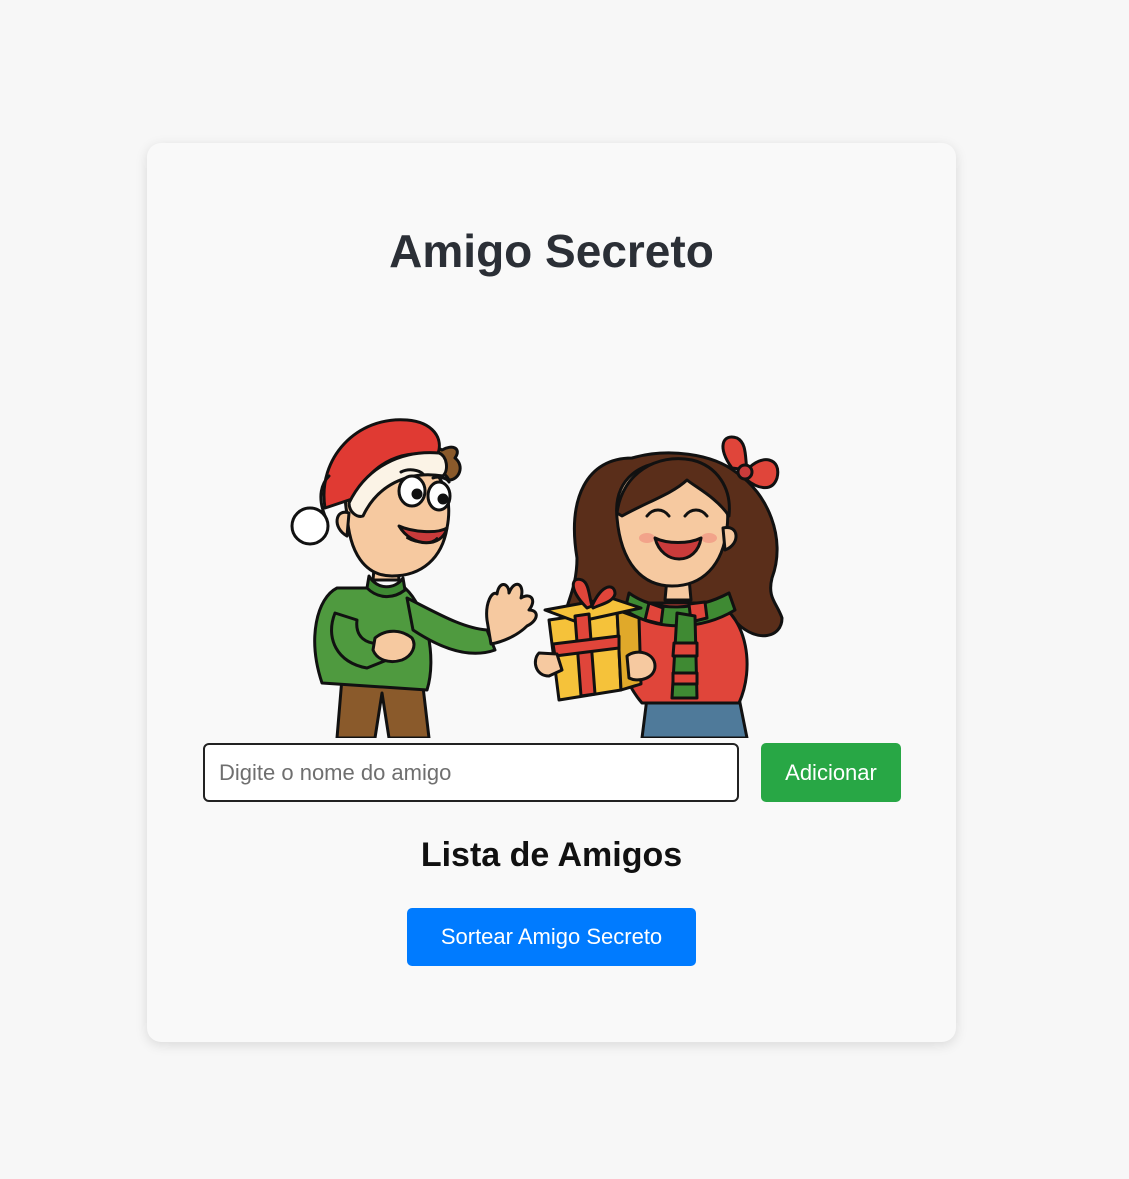 Image resolution: width=1129 pixels, height=1179 pixels. I want to click on add-friend-button: Adicionar, so click(831, 772).